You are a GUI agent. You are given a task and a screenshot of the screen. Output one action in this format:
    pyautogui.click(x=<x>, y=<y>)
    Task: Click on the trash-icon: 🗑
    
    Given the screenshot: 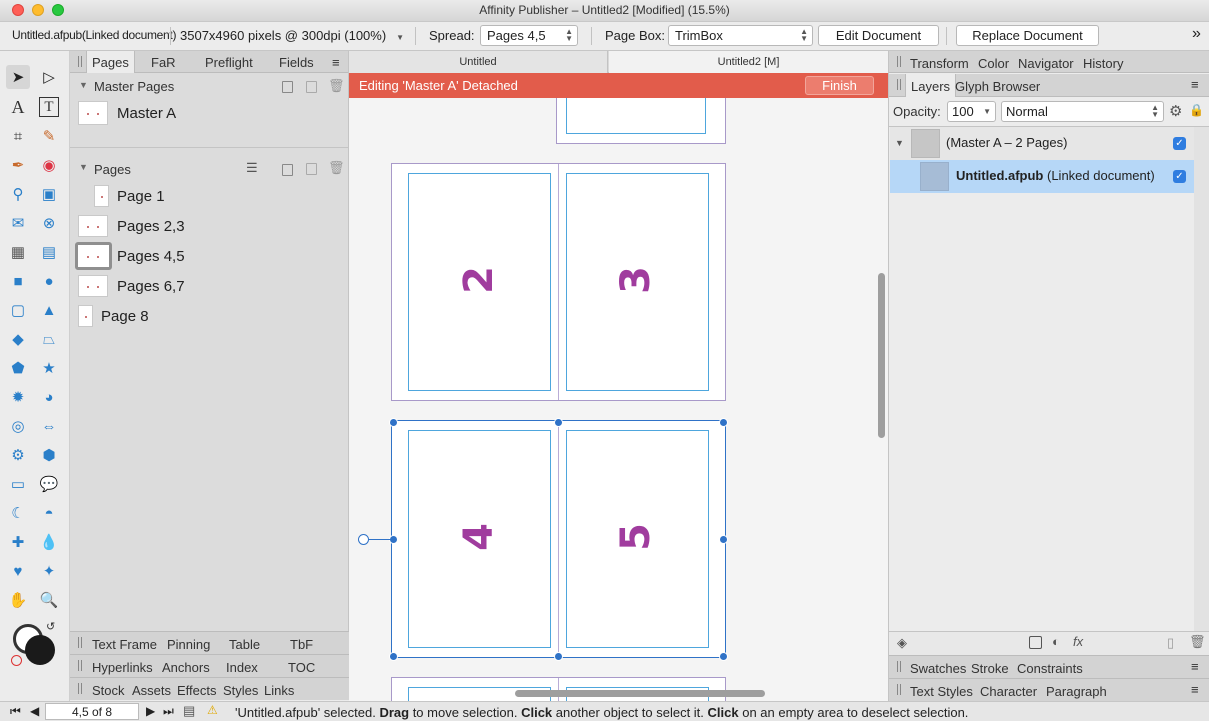 What is the action you would take?
    pyautogui.click(x=336, y=168)
    